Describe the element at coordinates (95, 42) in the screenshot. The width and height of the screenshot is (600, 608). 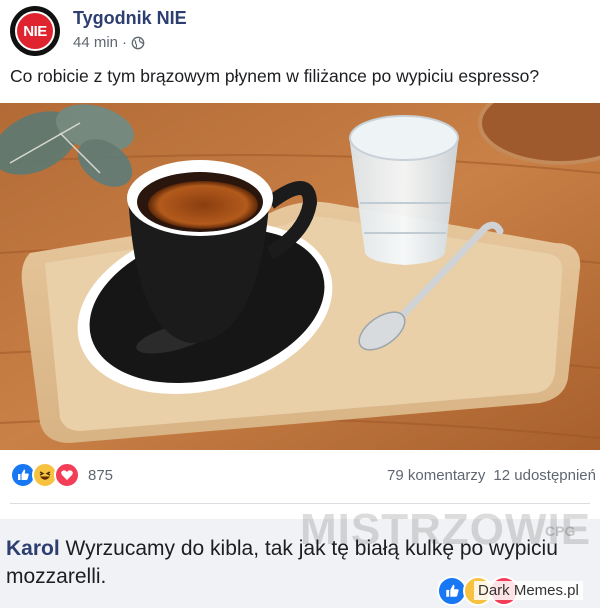
I see `post-timestamp: 44 min` at that location.